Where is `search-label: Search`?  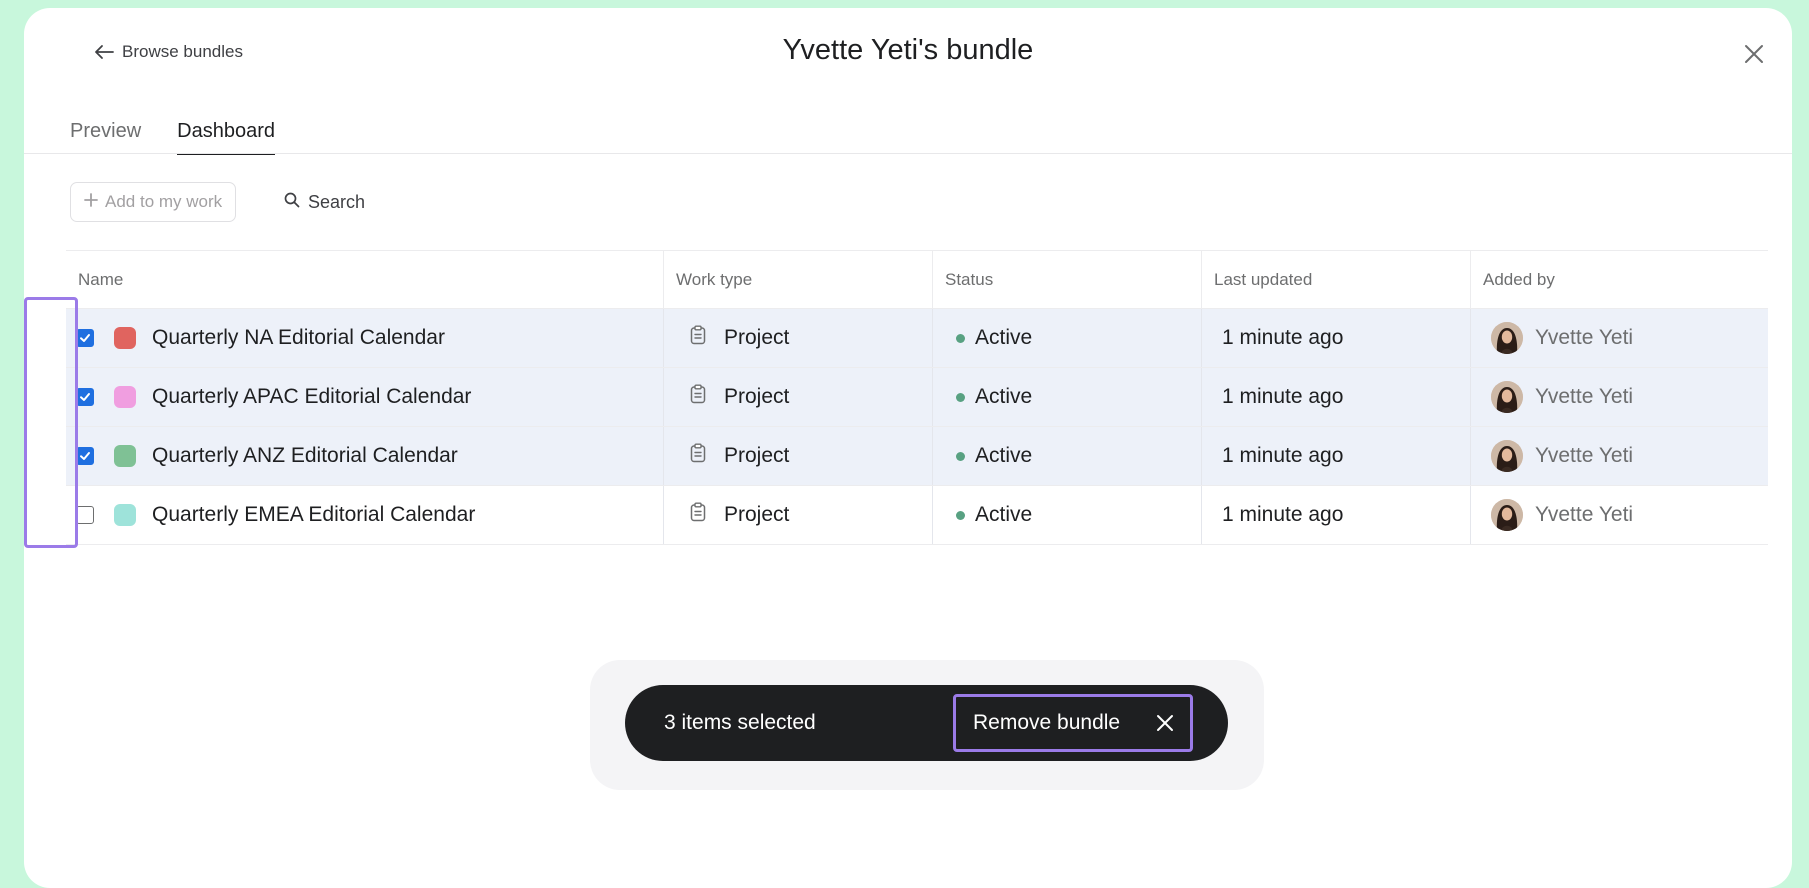
search-label: Search is located at coordinates (337, 201).